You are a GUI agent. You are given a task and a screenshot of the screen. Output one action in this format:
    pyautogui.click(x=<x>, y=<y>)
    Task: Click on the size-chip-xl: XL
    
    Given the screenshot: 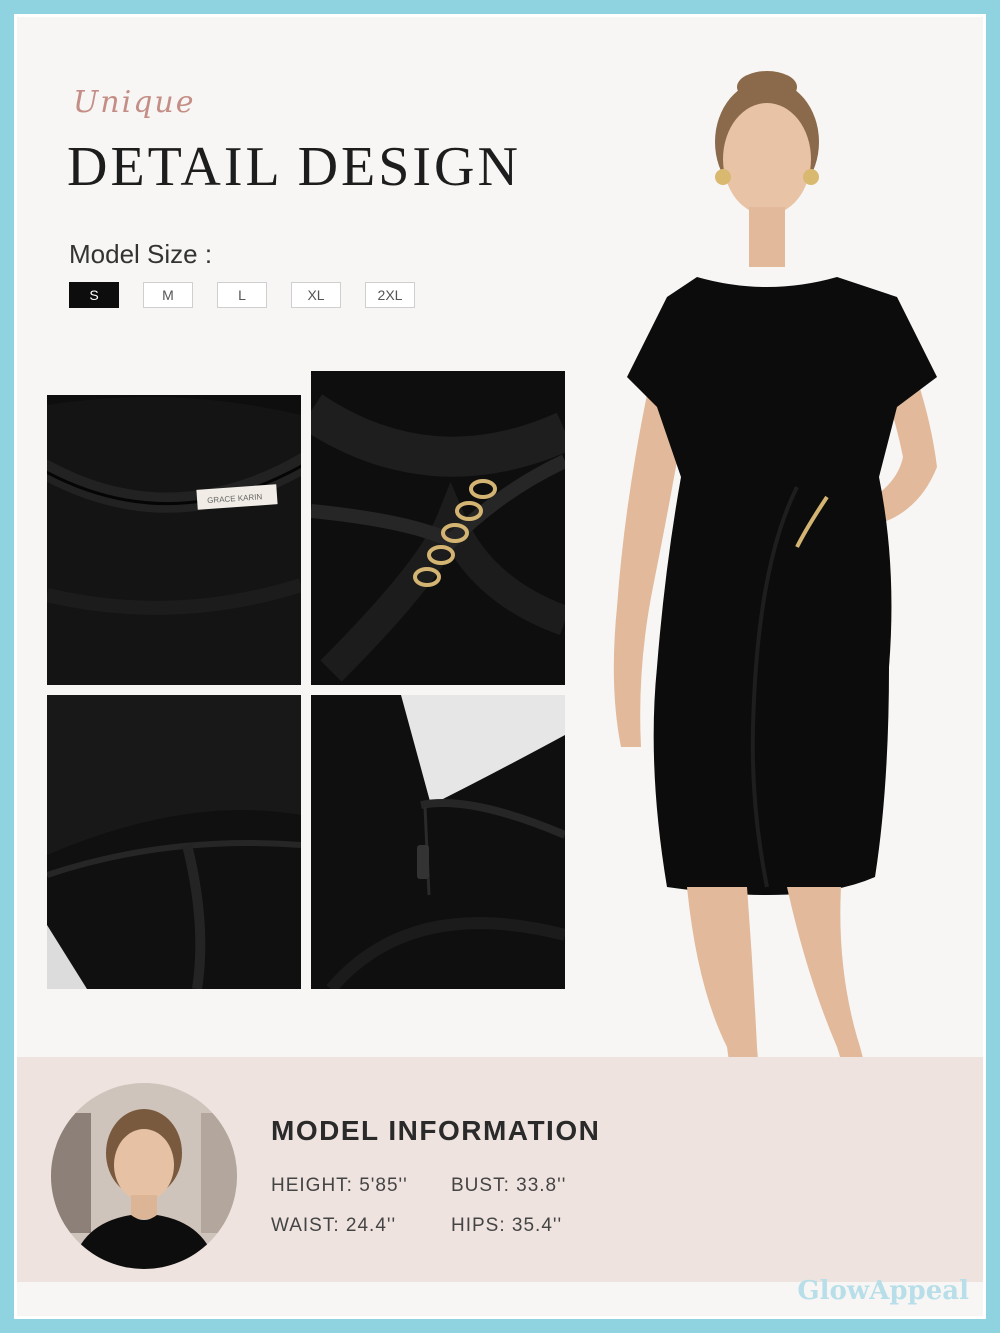 What is the action you would take?
    pyautogui.click(x=316, y=295)
    